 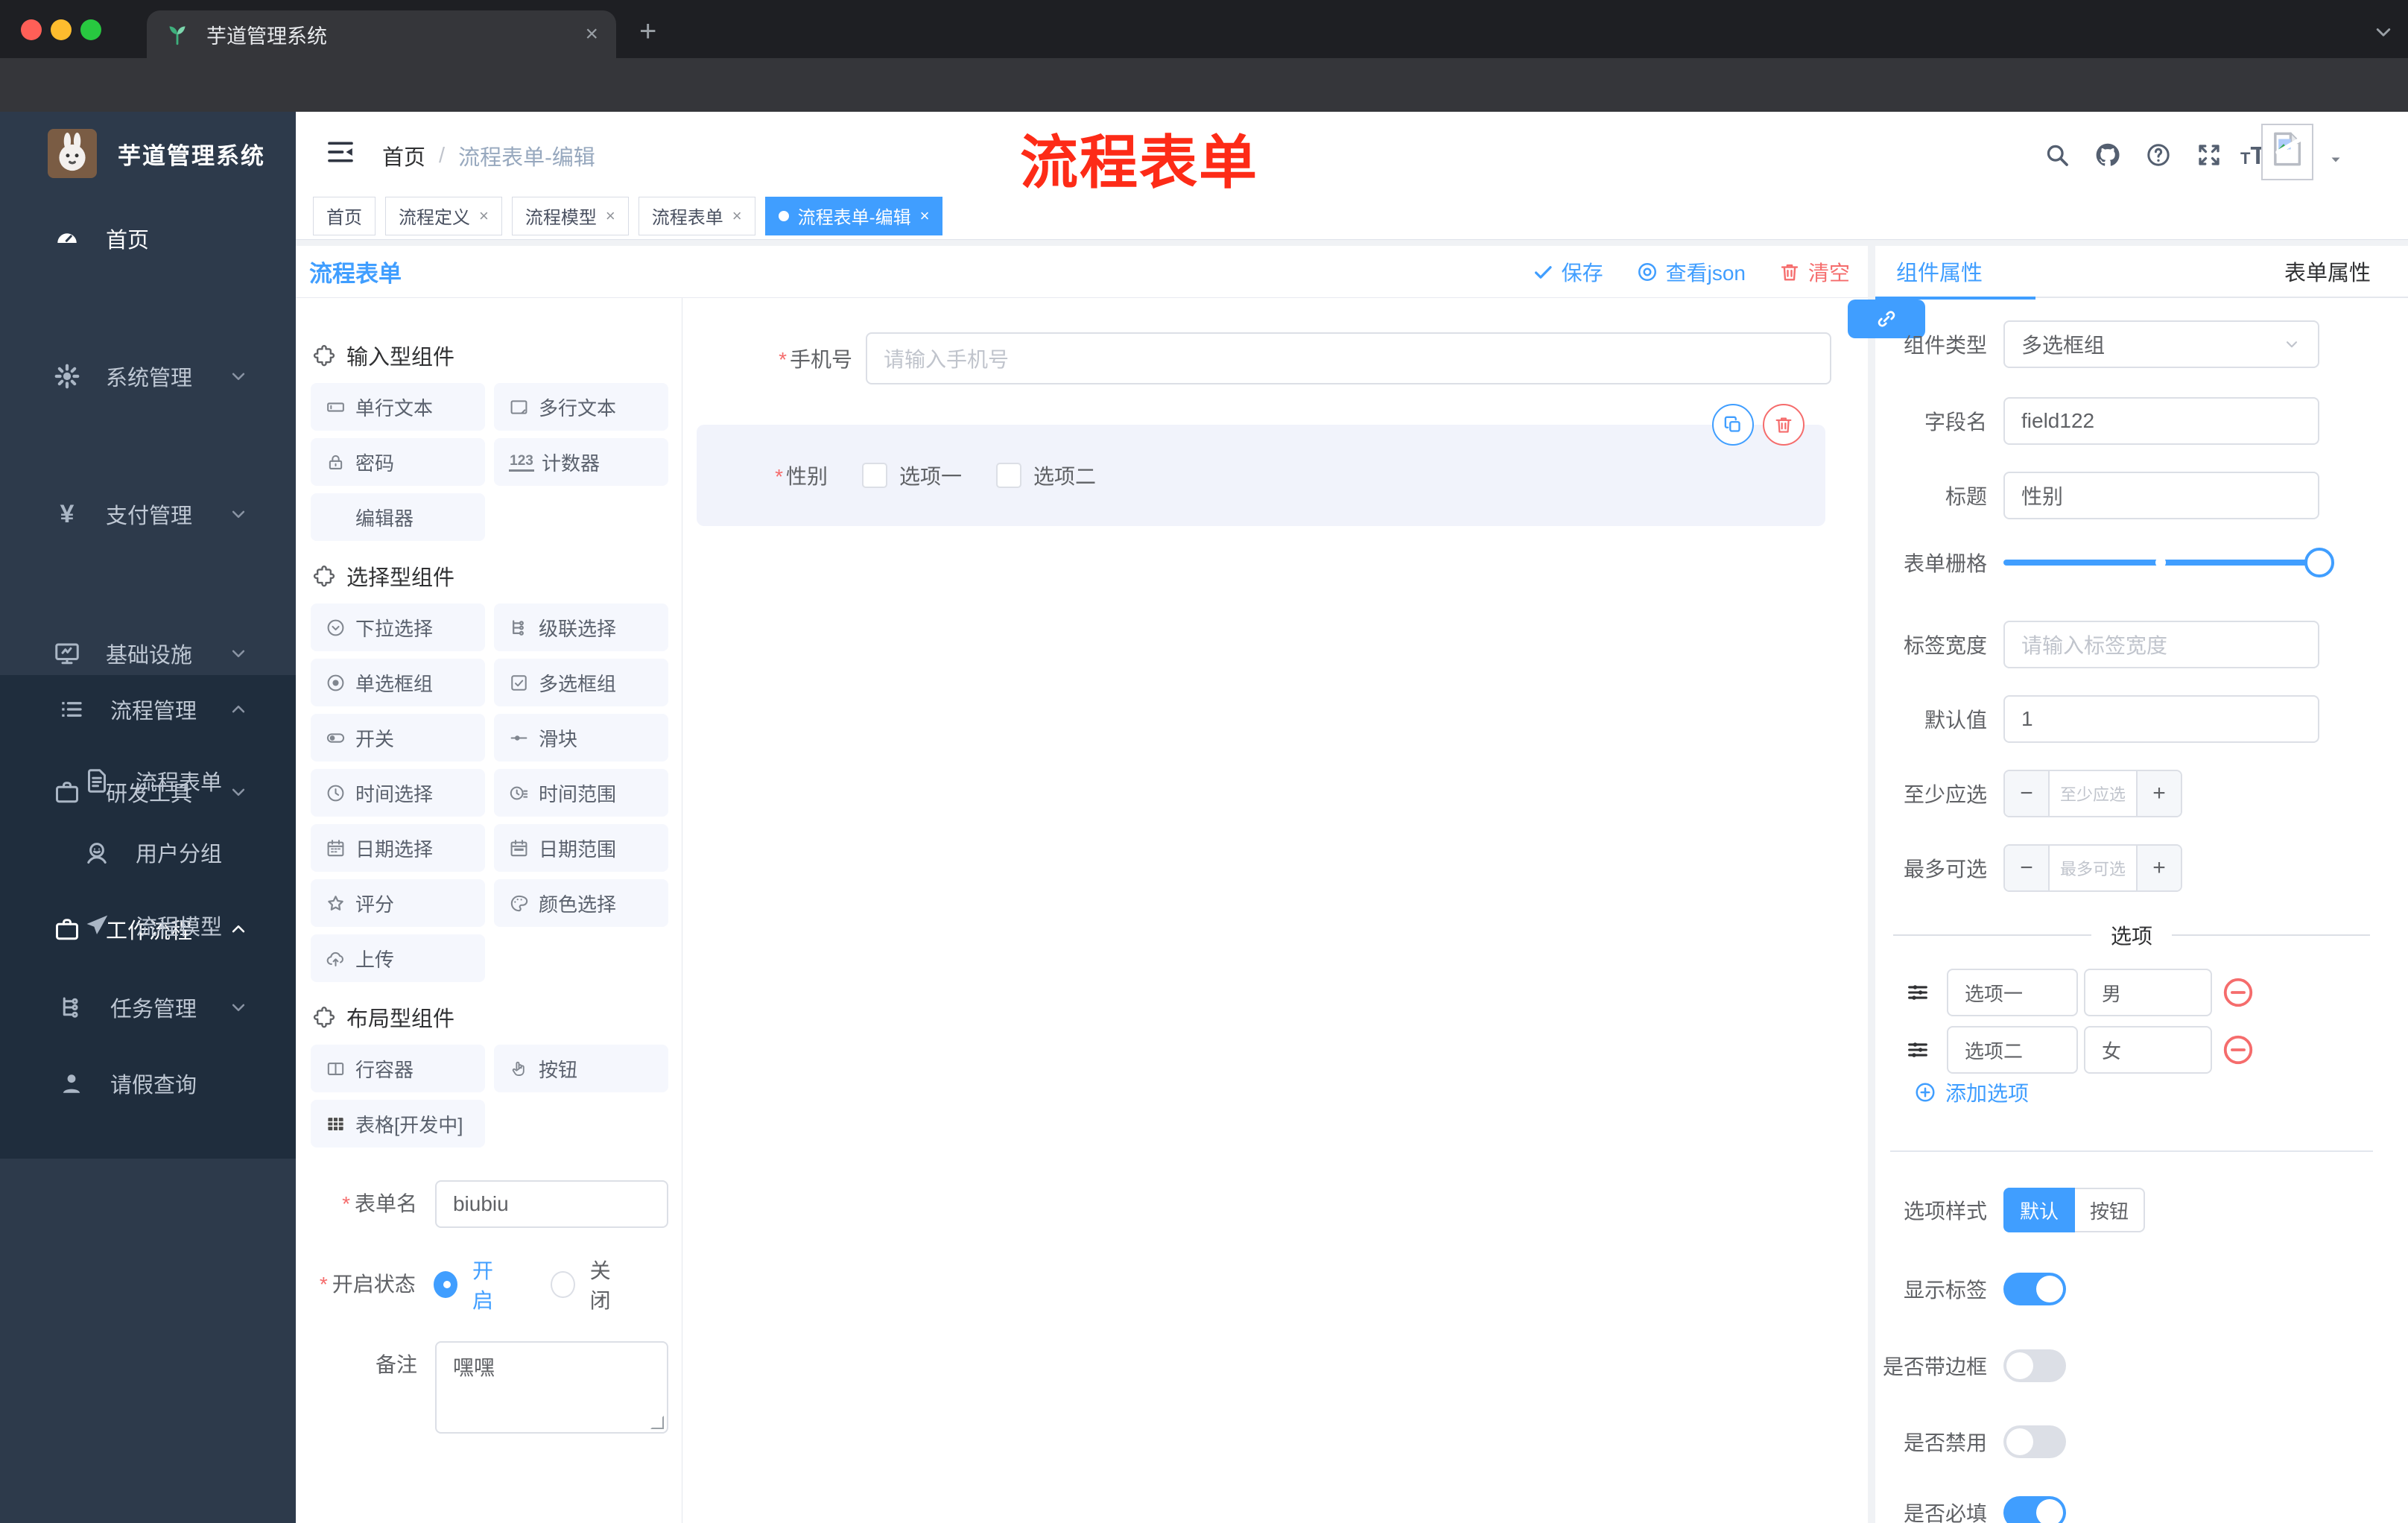 I want to click on view-json-button: 查看json, so click(x=1691, y=272).